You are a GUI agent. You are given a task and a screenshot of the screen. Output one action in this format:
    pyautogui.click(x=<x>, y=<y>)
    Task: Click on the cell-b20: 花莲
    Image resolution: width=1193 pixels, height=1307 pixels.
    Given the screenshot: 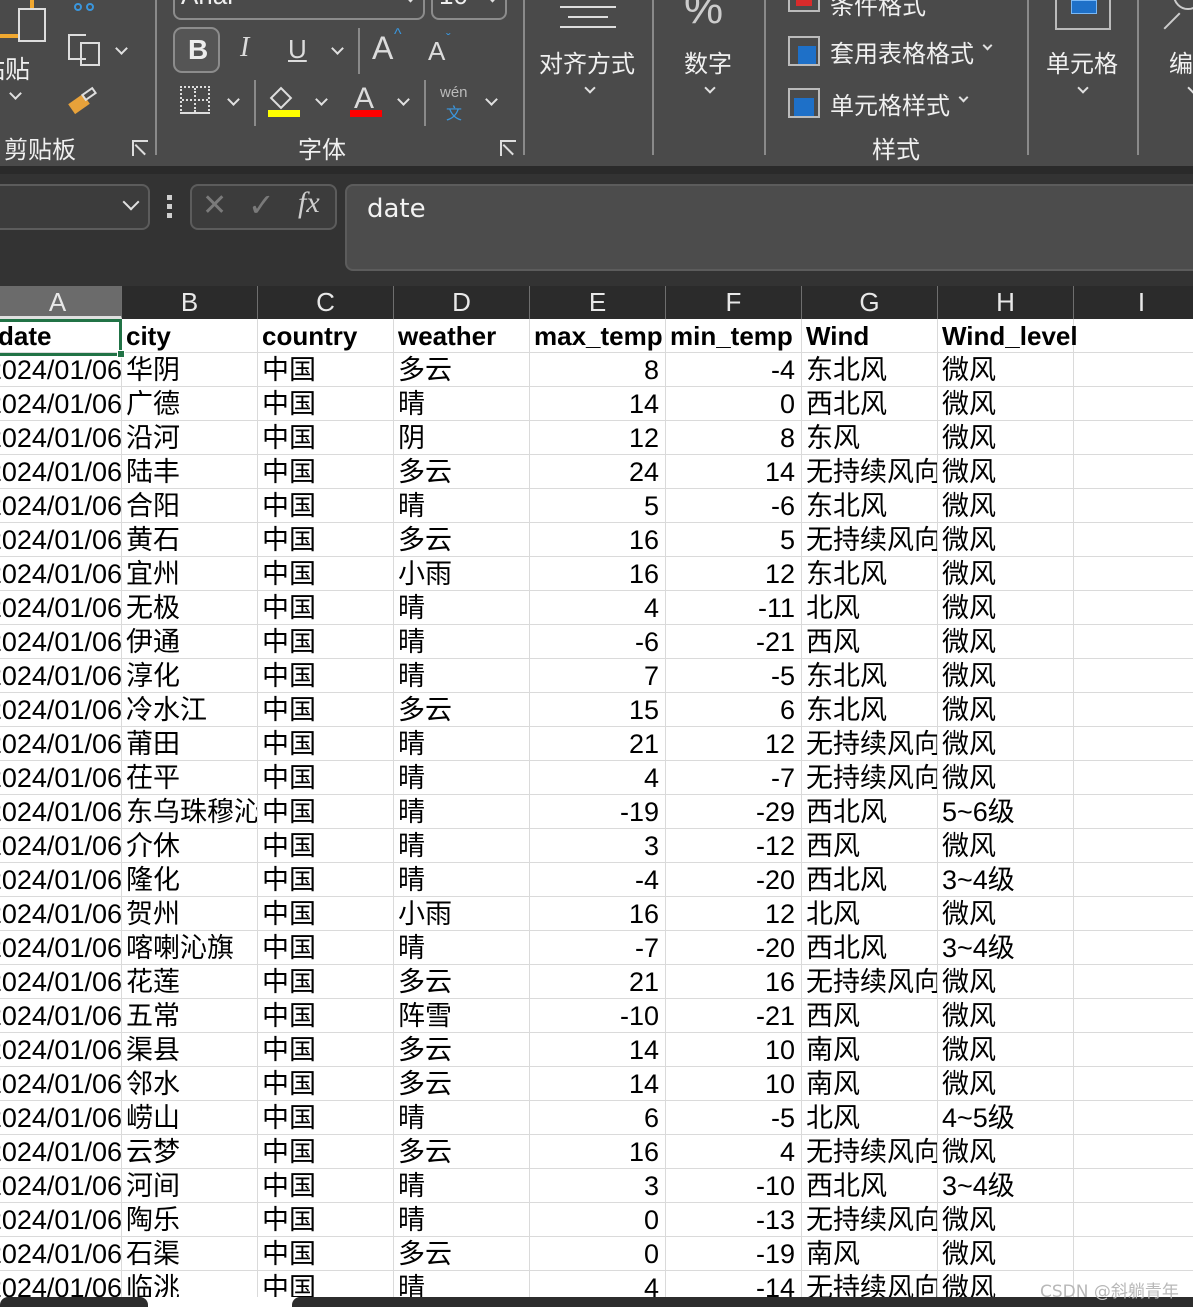 What is the action you would take?
    pyautogui.click(x=190, y=982)
    